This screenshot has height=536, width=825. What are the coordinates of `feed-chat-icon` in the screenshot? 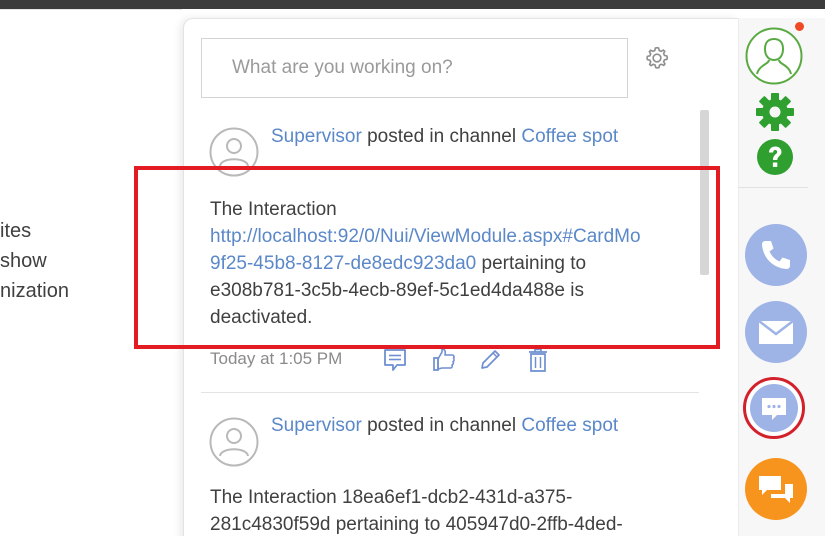 It's located at (776, 489).